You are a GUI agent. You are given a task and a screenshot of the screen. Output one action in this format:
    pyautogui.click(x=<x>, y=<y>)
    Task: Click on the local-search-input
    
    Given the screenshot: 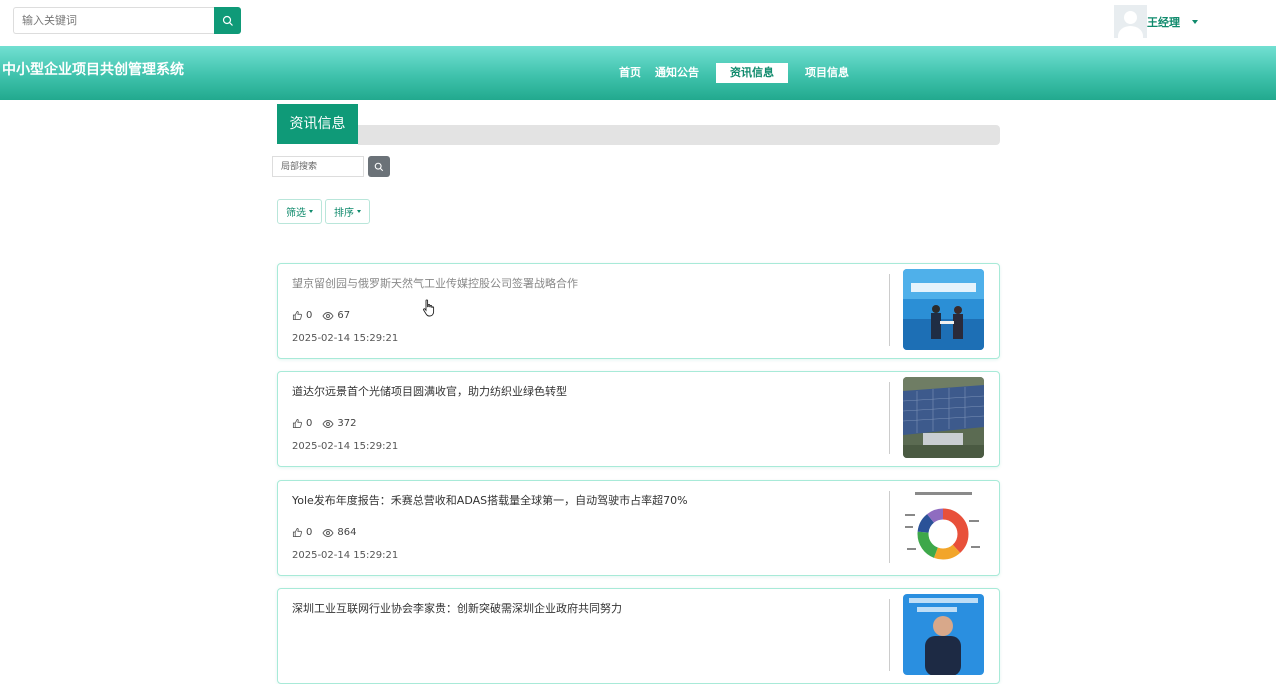 What is the action you would take?
    pyautogui.click(x=318, y=166)
    